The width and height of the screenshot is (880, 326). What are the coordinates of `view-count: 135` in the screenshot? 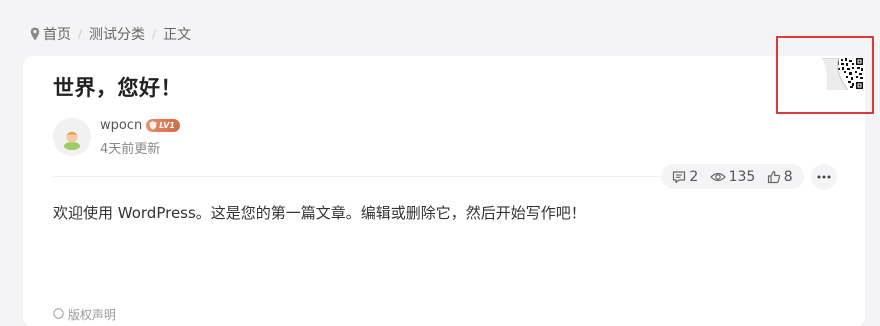 It's located at (732, 176).